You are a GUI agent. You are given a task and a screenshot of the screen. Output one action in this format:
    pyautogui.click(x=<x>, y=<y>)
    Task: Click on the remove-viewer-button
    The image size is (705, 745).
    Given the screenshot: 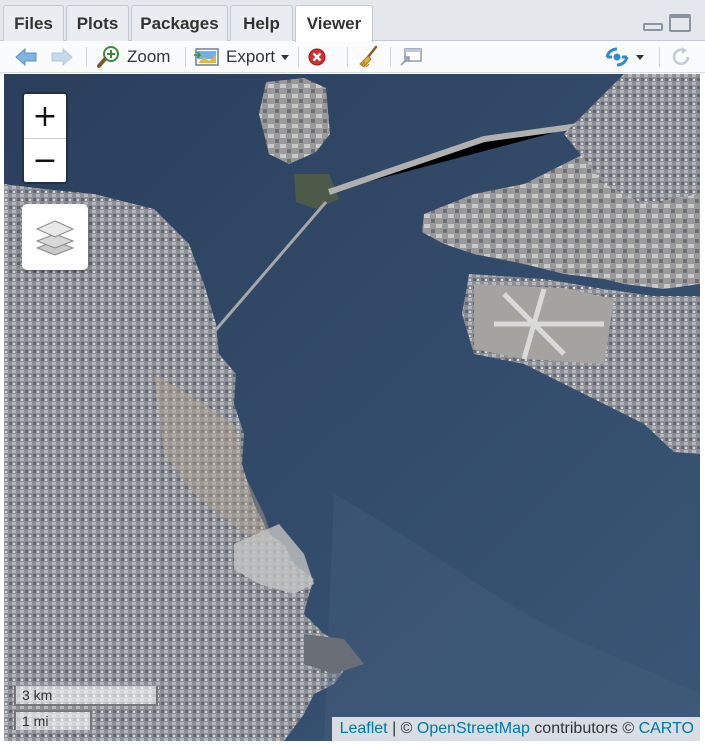 What is the action you would take?
    pyautogui.click(x=317, y=57)
    